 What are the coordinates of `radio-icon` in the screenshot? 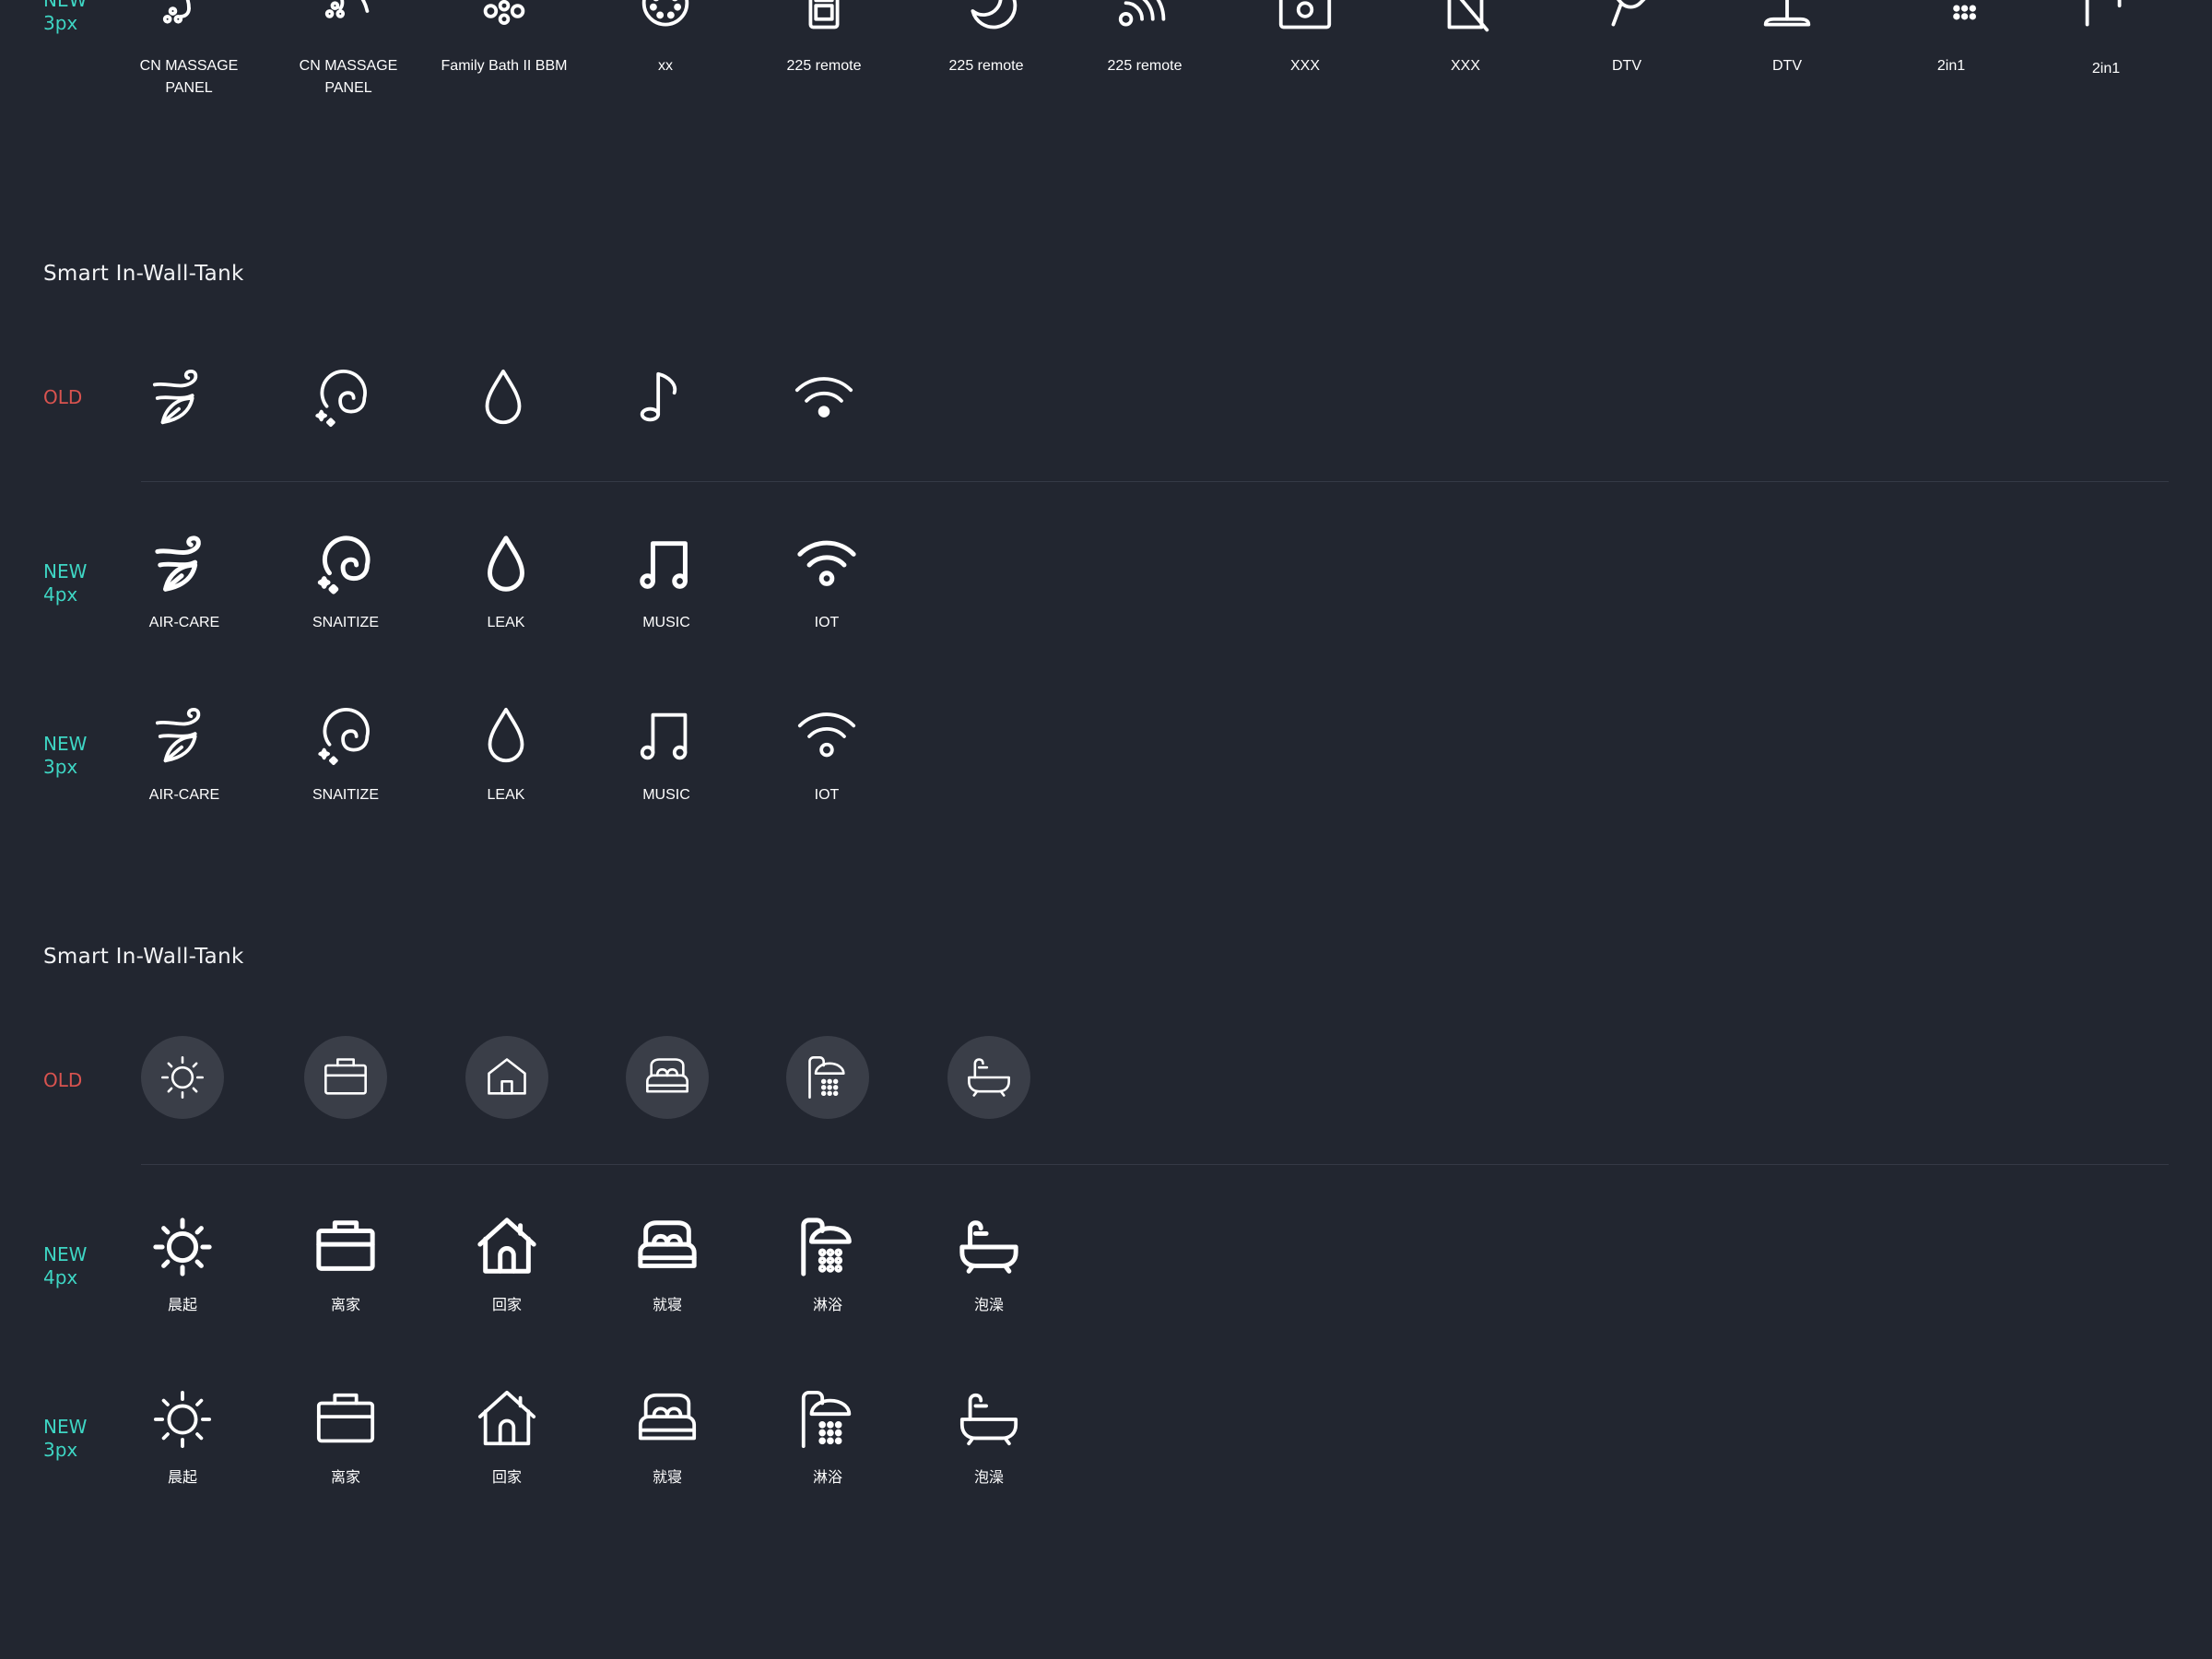 It's located at (1305, 21).